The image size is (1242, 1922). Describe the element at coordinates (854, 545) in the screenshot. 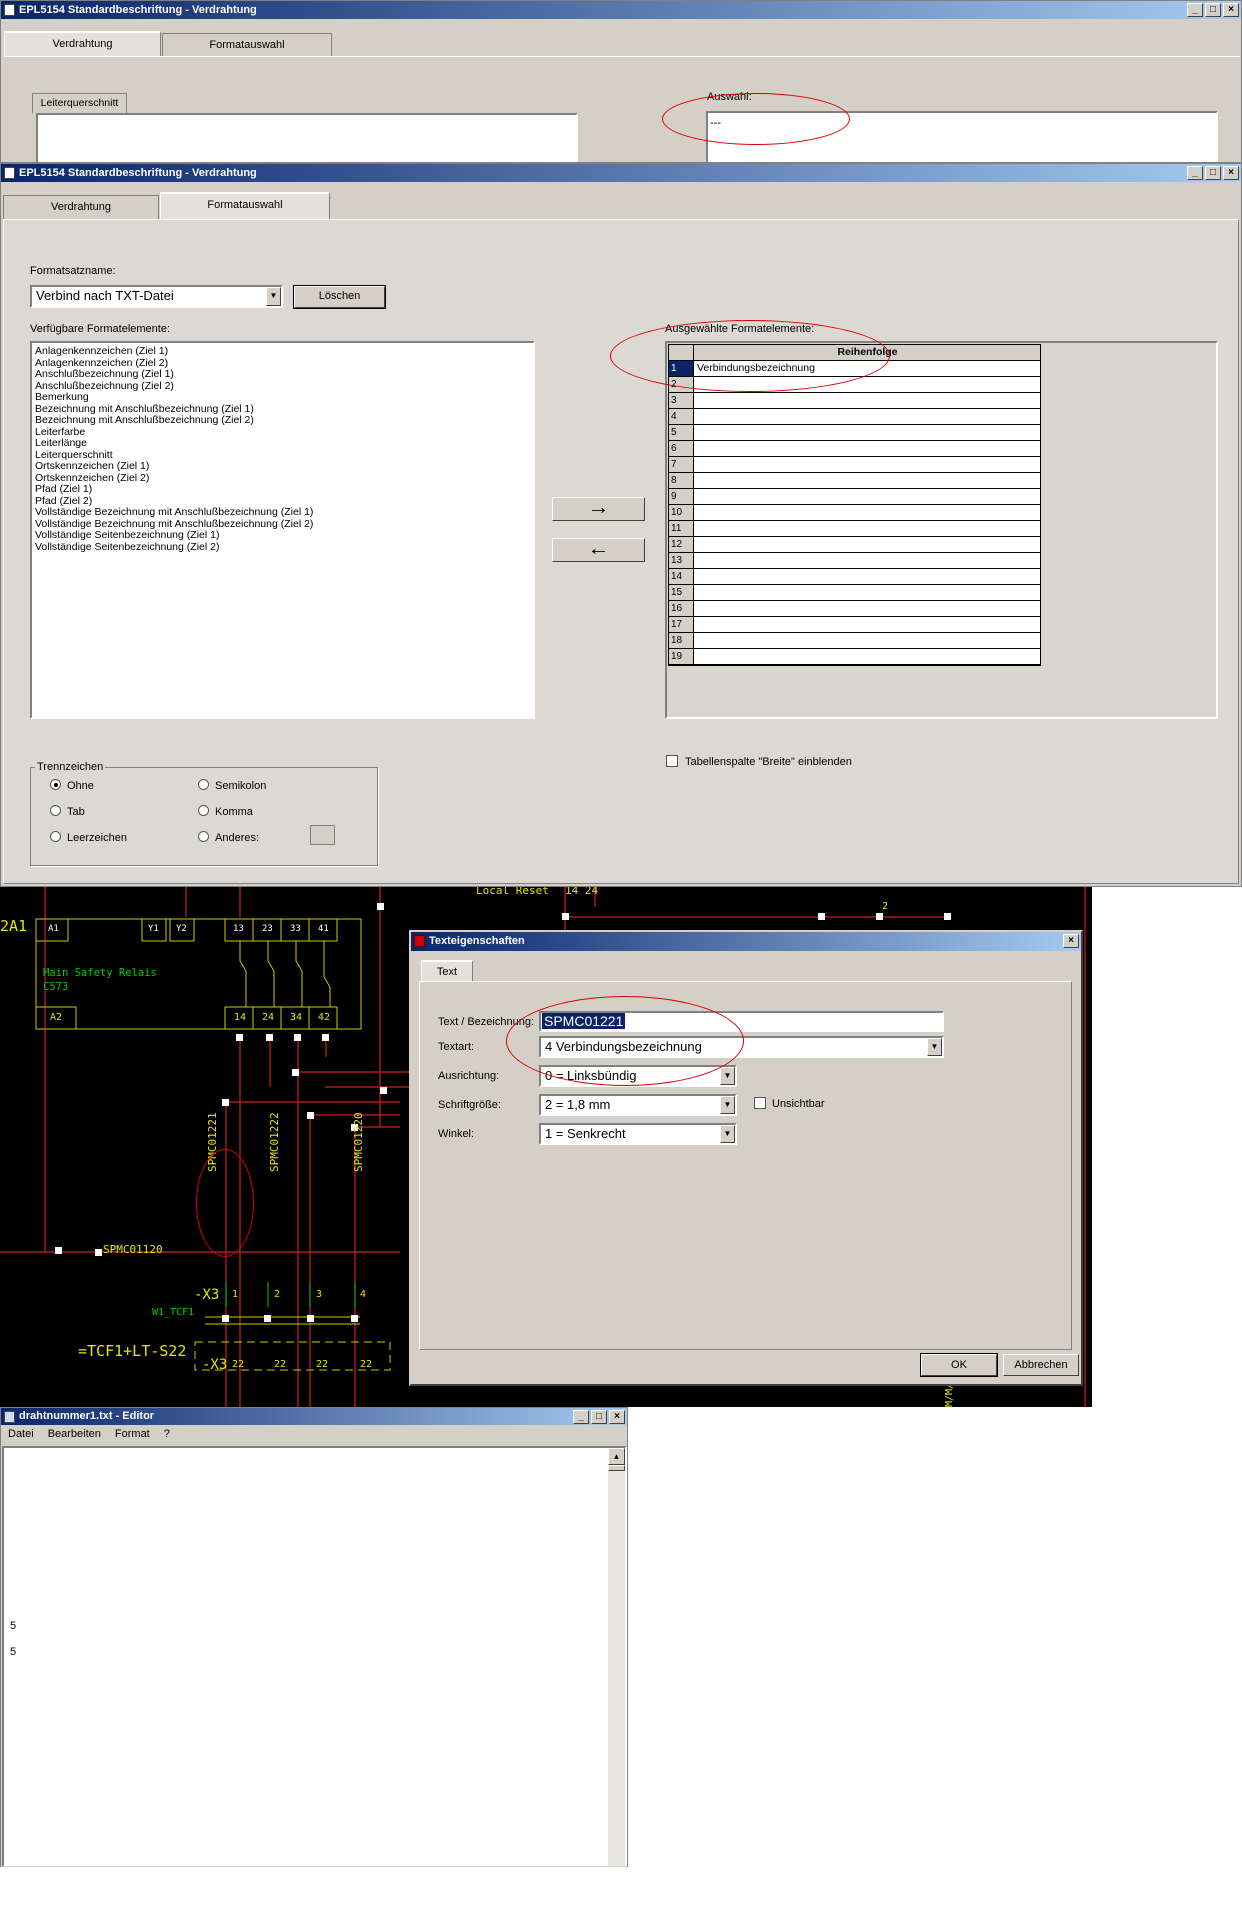

I see `grid-row: 12` at that location.